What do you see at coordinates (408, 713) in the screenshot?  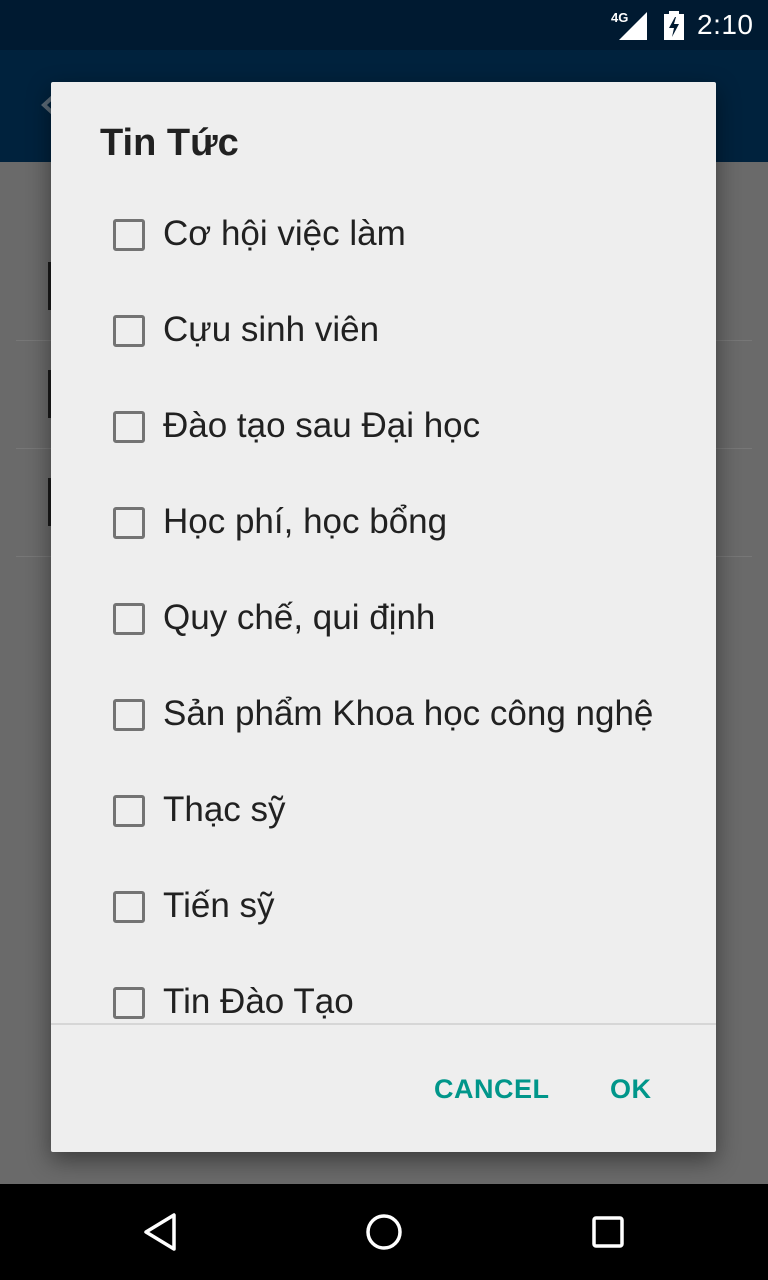 I see `option-label: Sản phẩm Khoa học công nghệ` at bounding box center [408, 713].